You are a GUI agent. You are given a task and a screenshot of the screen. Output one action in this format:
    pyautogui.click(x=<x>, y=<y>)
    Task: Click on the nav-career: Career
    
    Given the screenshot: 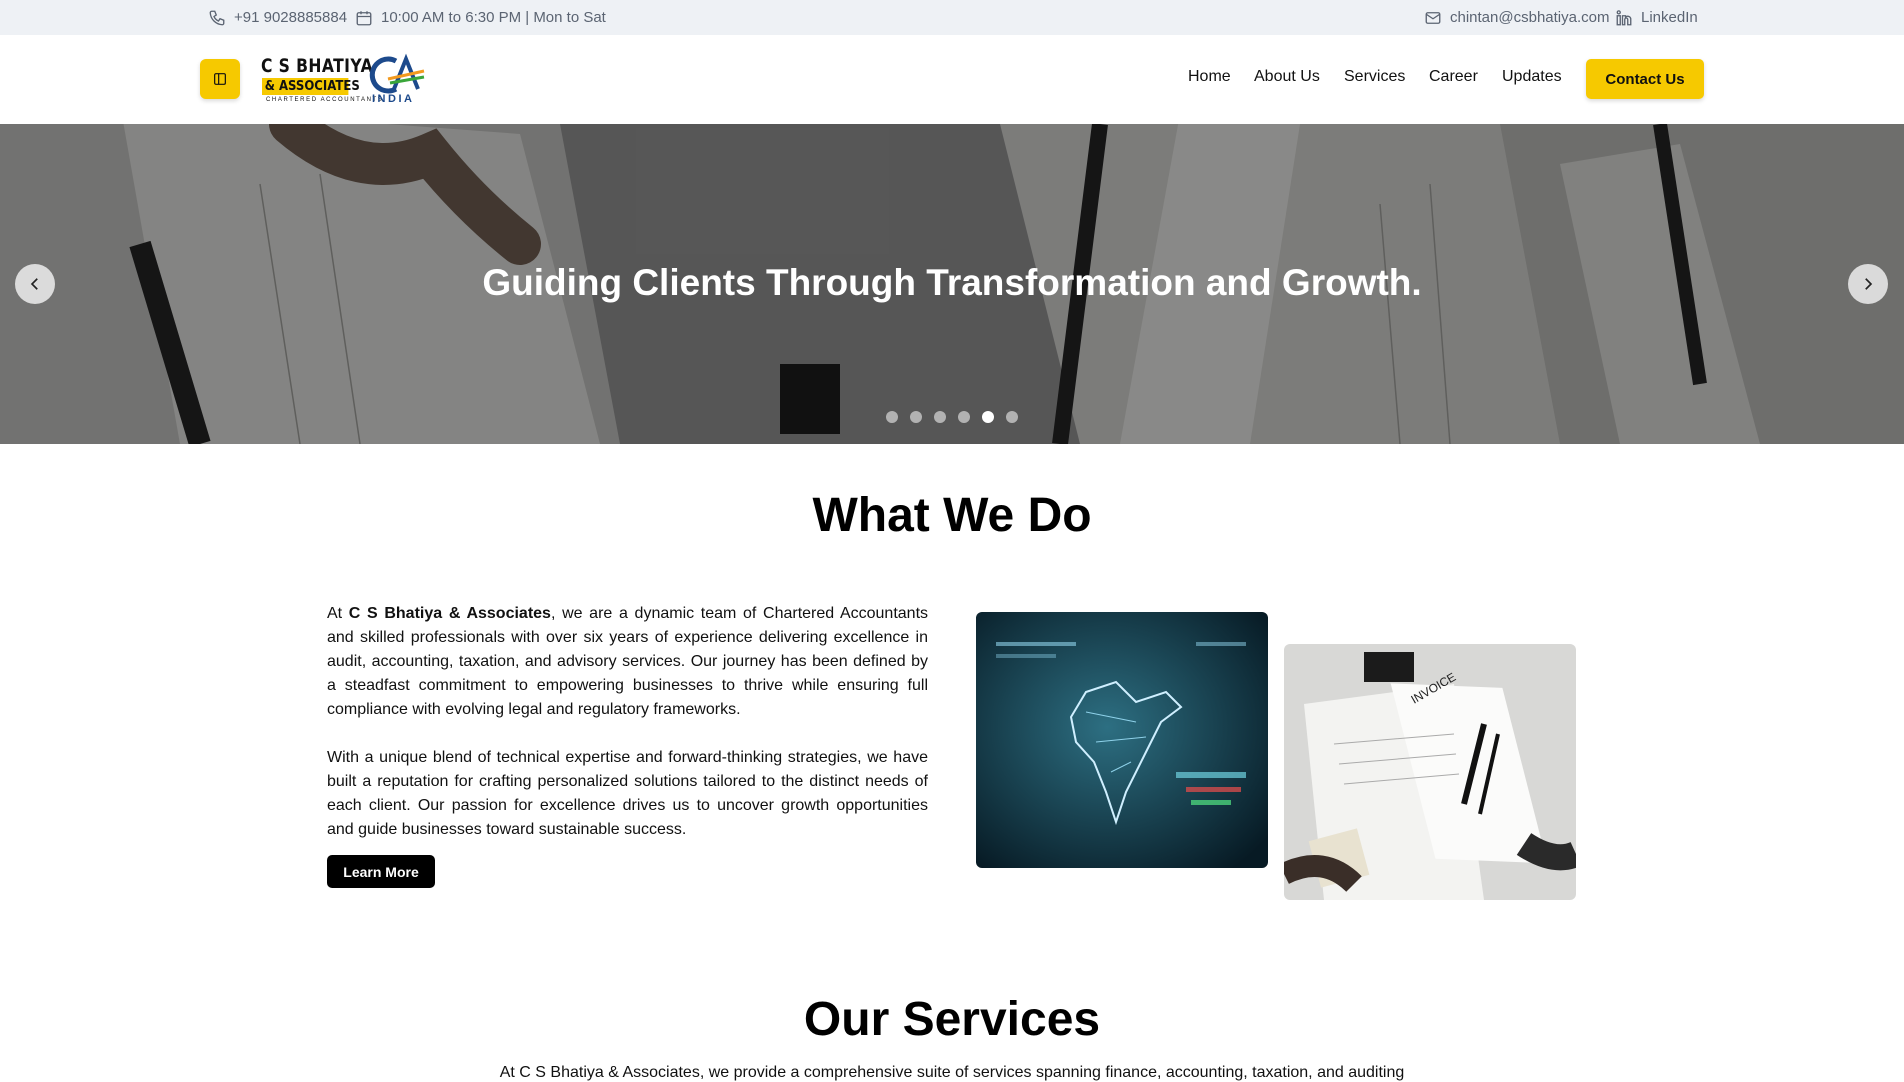 What is the action you would take?
    pyautogui.click(x=1453, y=77)
    